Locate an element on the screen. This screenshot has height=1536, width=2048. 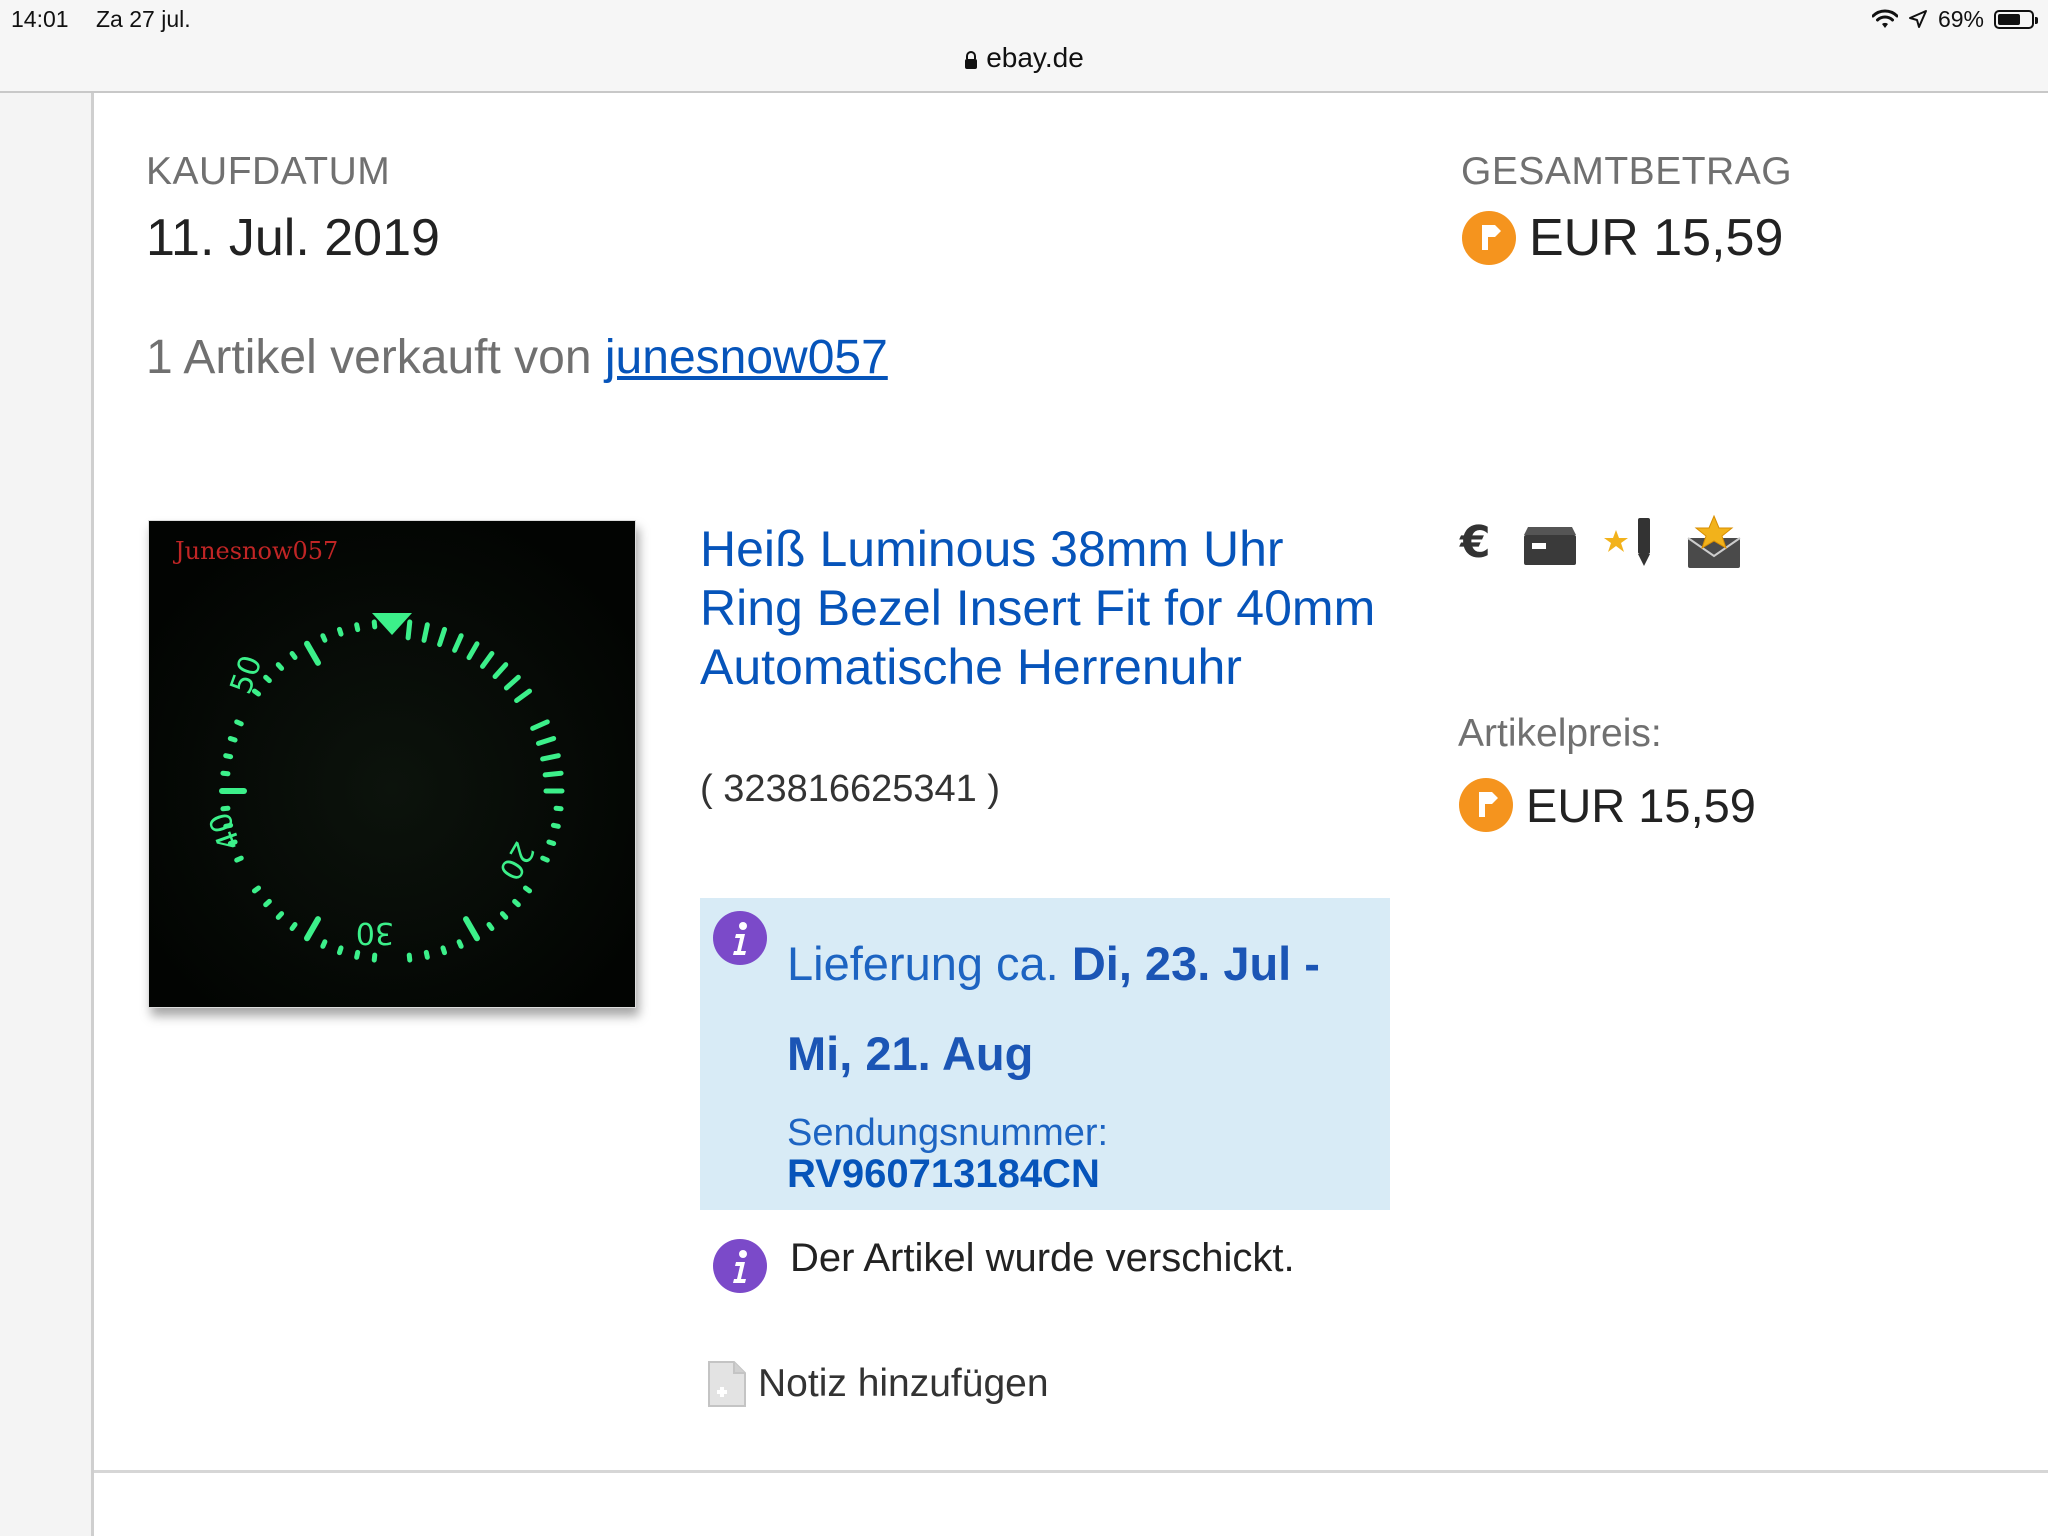
item-price: EUR 15,59 is located at coordinates (1607, 805).